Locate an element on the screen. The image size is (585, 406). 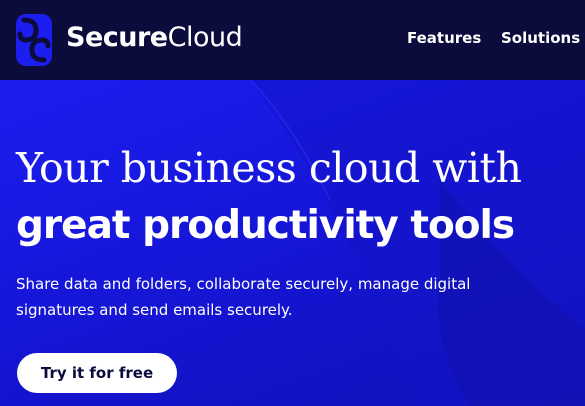
try-free-button: Try it for free is located at coordinates (97, 373).